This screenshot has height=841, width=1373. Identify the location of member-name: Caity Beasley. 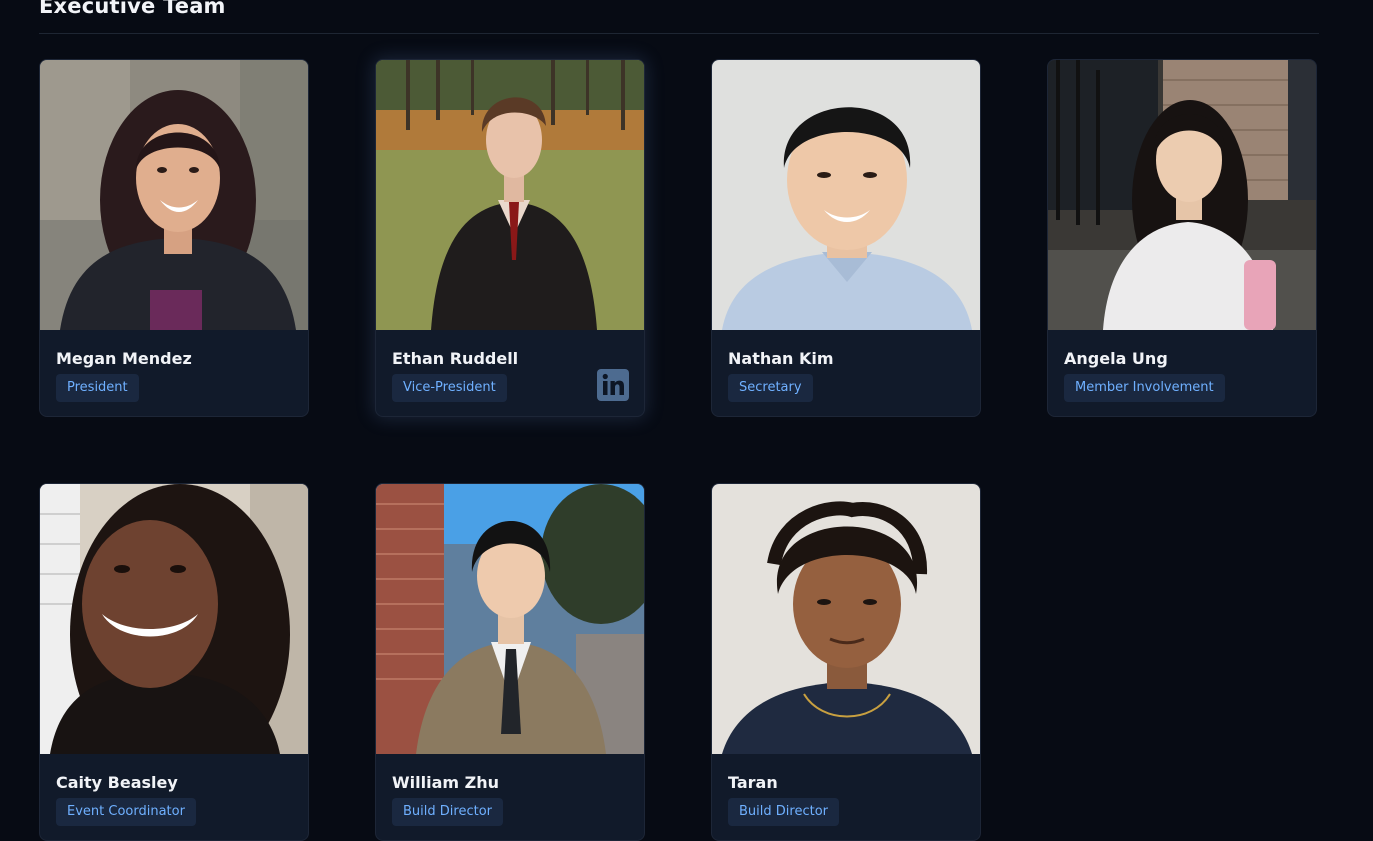
(117, 782).